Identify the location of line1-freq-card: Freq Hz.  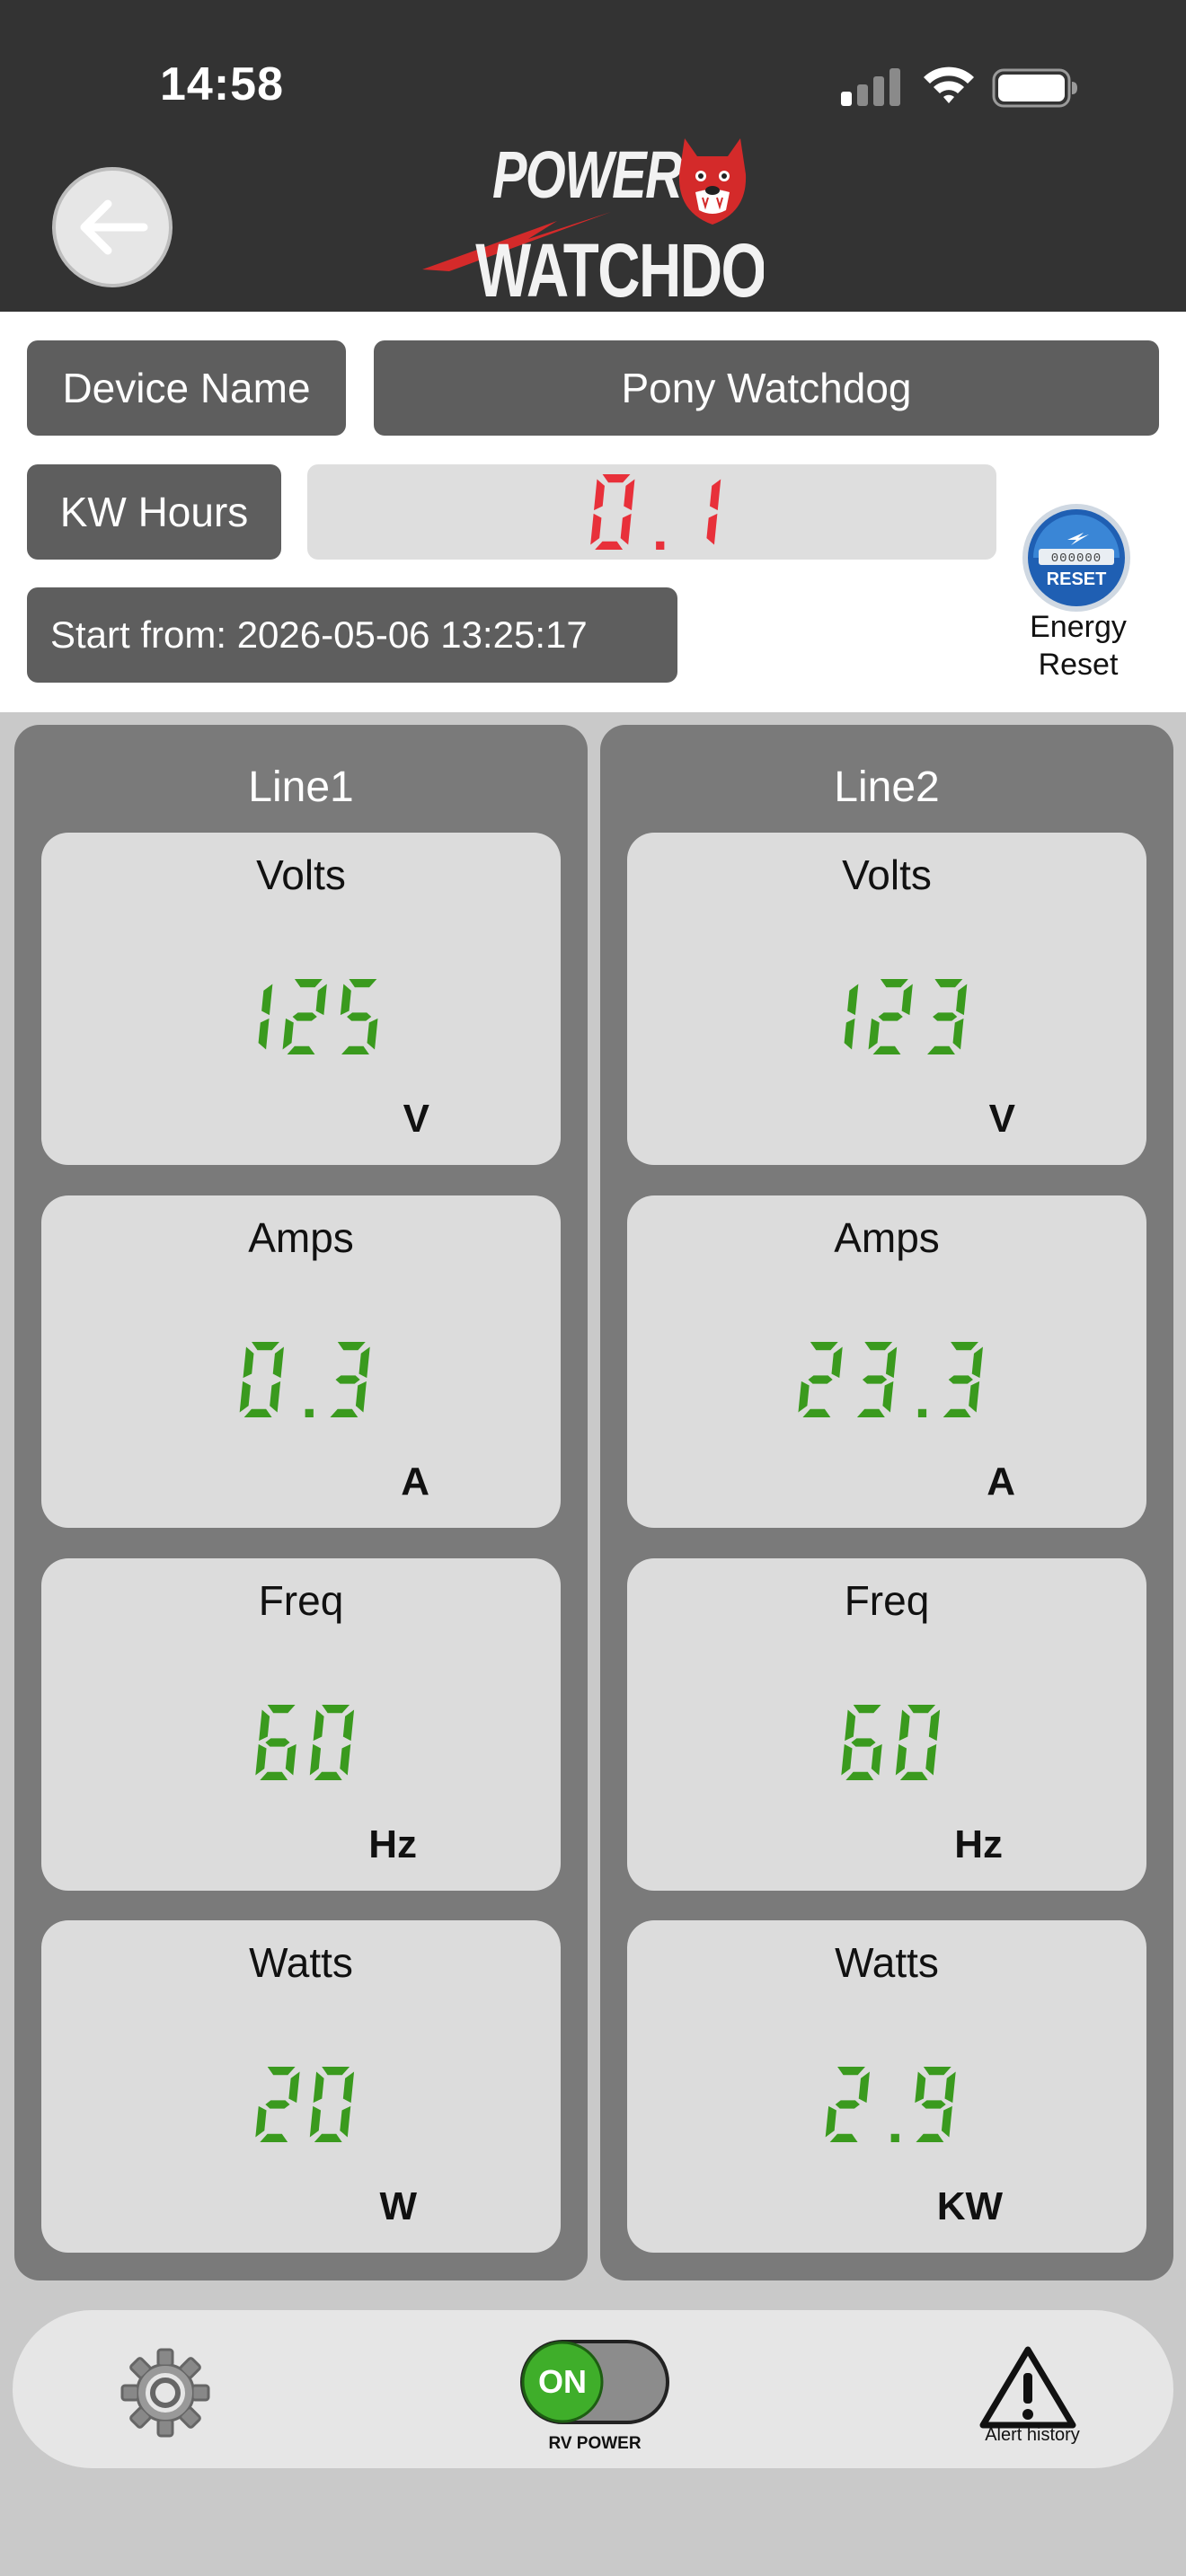
(301, 1724).